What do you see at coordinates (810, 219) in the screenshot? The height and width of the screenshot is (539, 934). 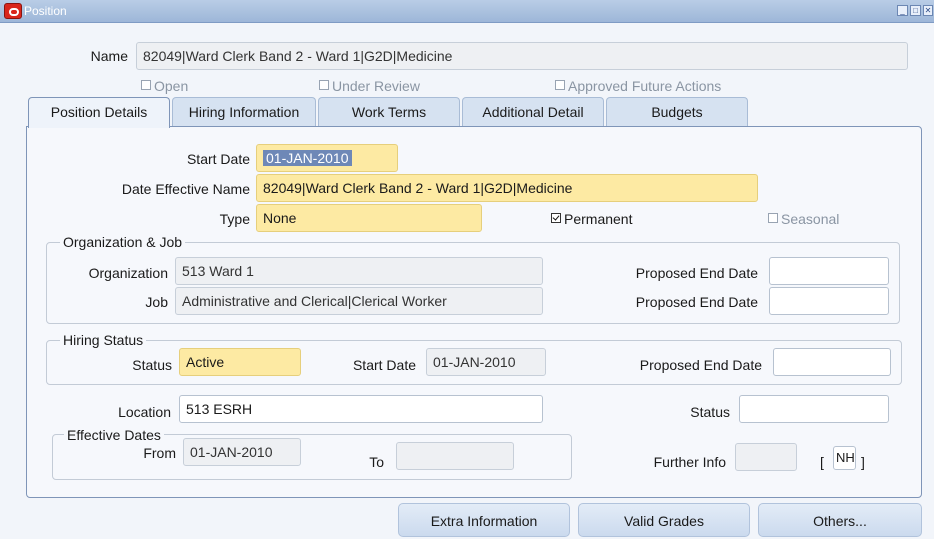 I see `seasonal-label: Seasonal` at bounding box center [810, 219].